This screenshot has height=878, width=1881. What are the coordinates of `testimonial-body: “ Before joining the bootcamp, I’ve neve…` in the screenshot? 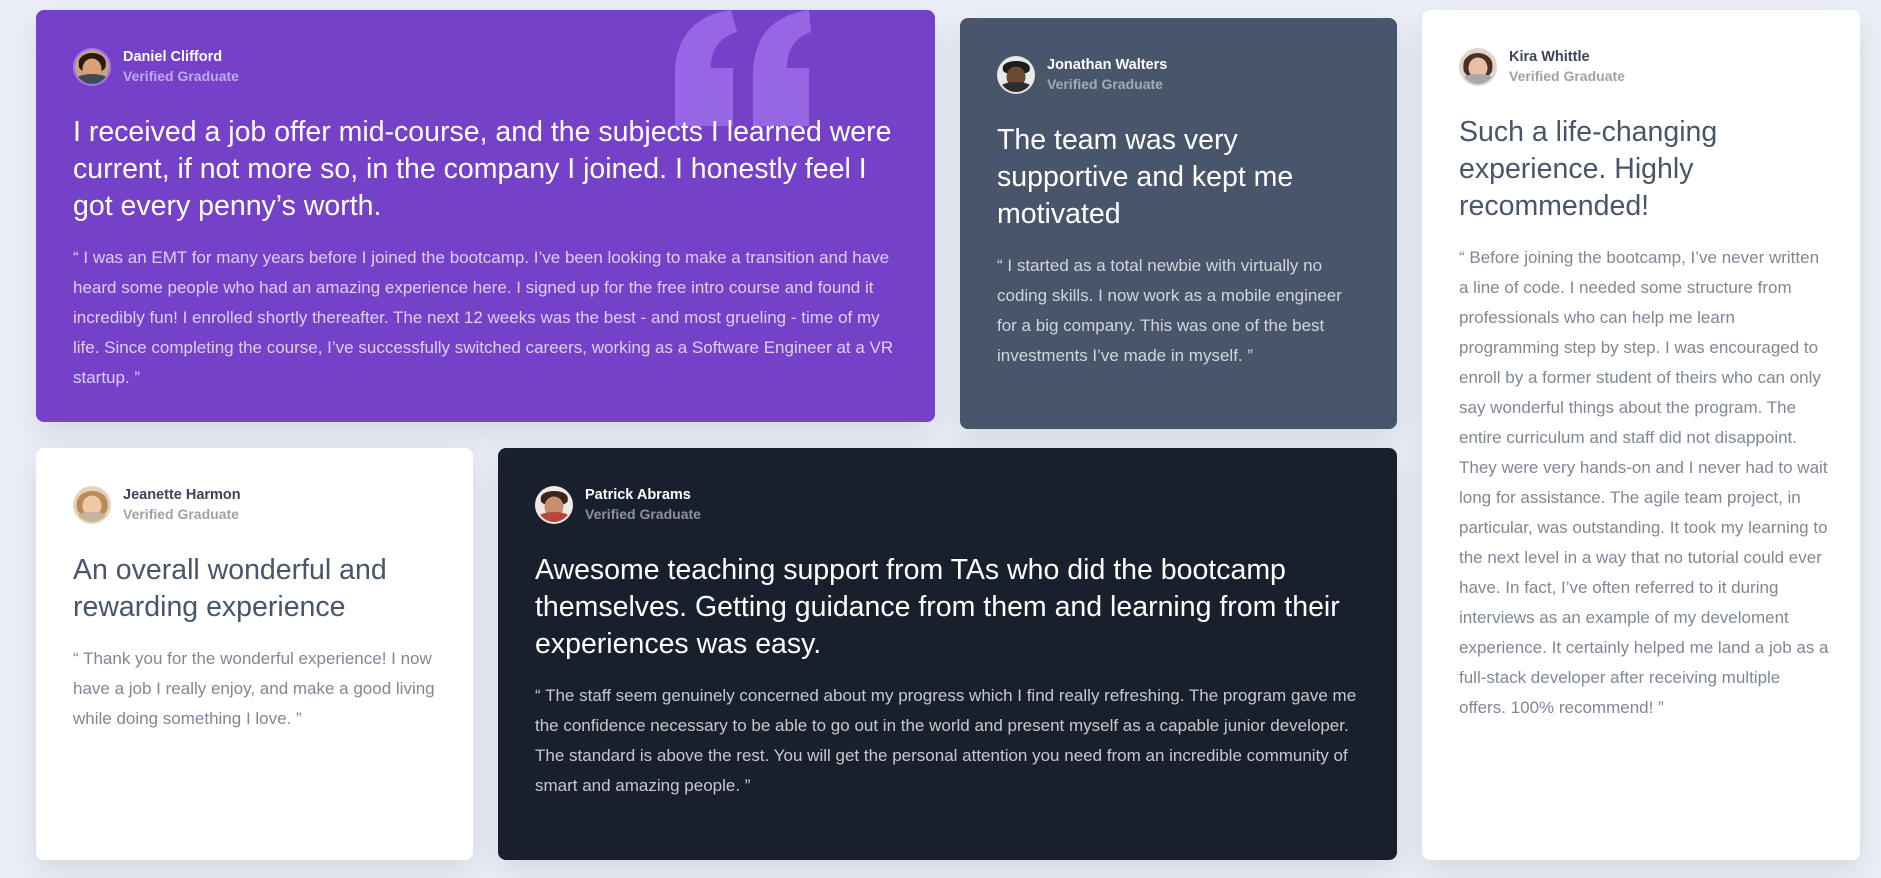 It's located at (1644, 482).